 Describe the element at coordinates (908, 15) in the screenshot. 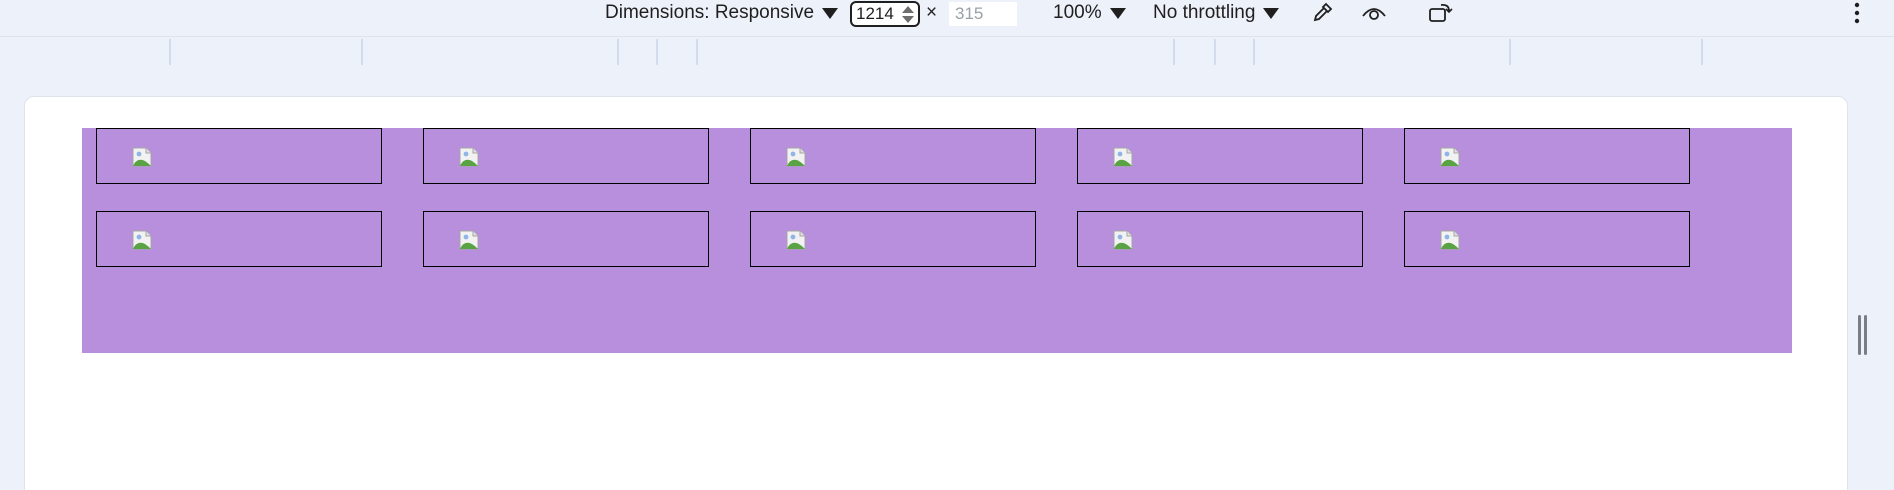

I see `spinner-icon` at that location.